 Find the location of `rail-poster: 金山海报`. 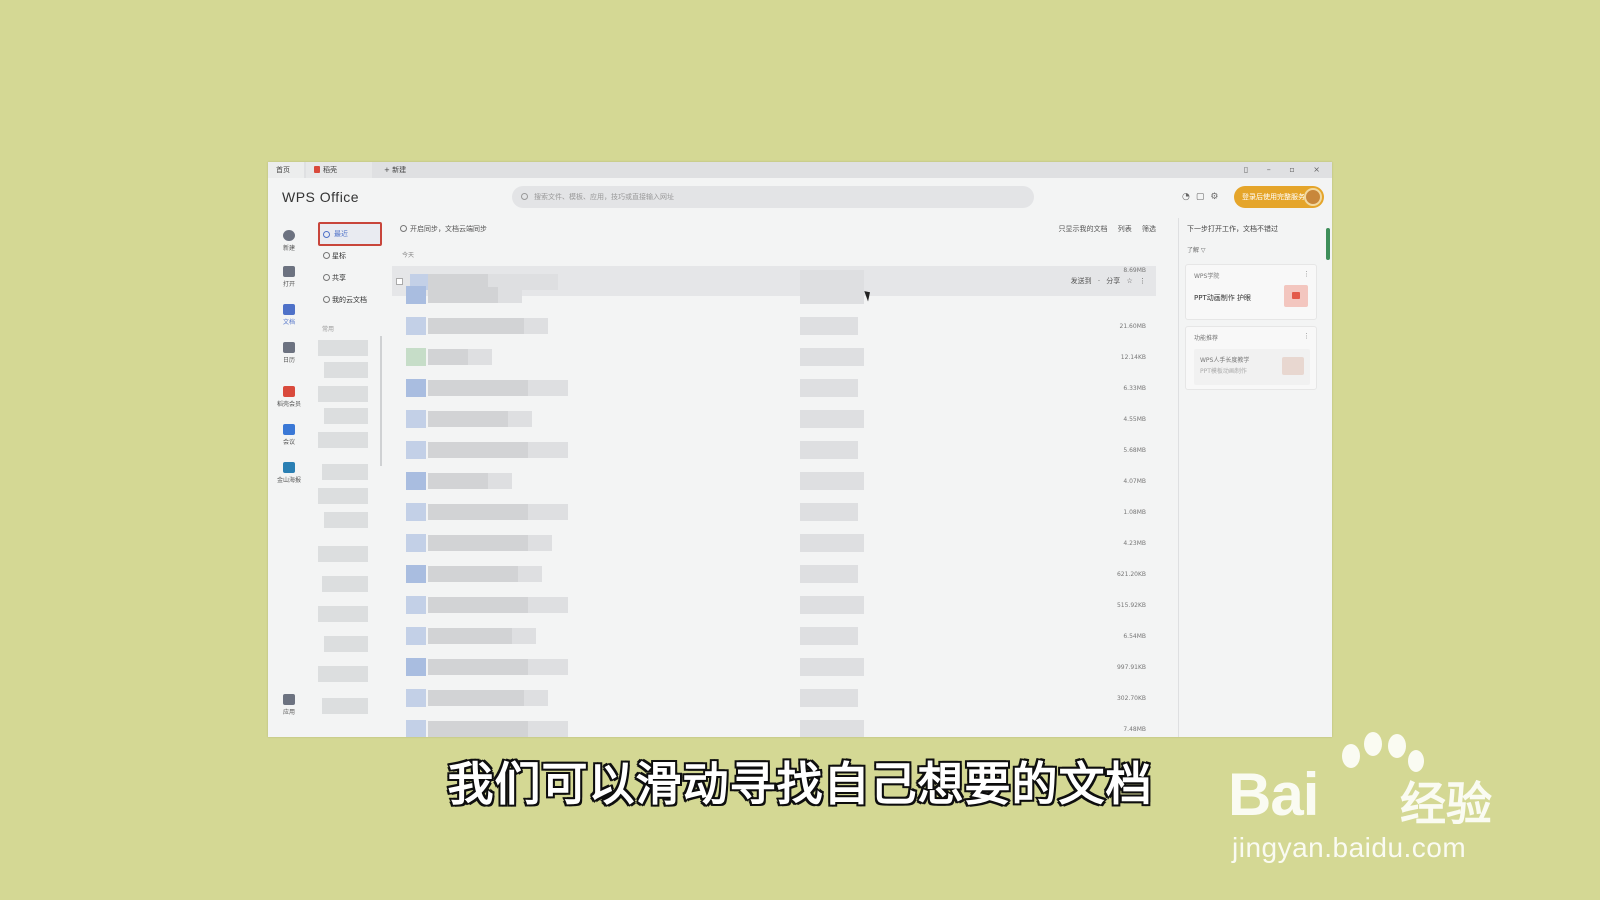

rail-poster: 金山海报 is located at coordinates (289, 473).